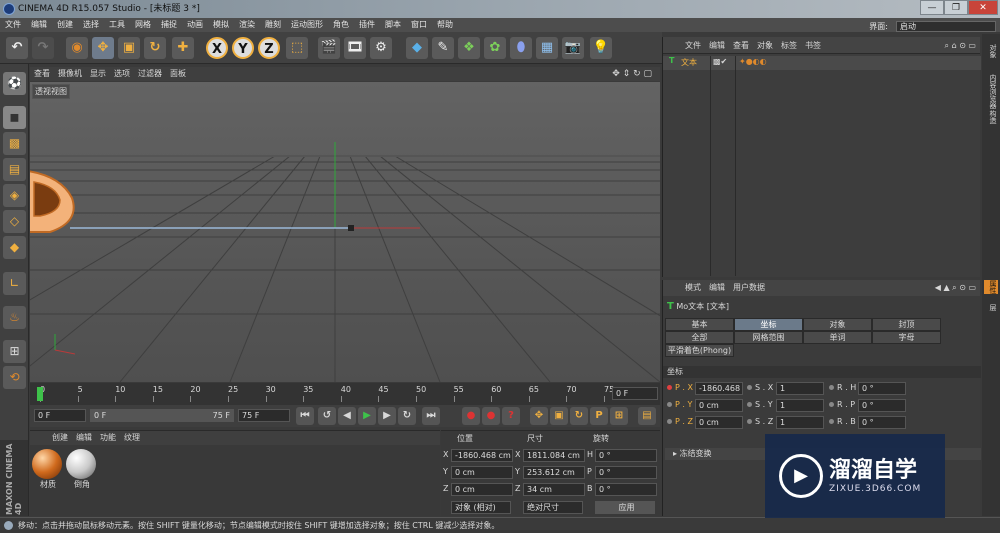 This screenshot has width=1000, height=533. What do you see at coordinates (14, 195) in the screenshot?
I see `points-mode-icon: ◈` at bounding box center [14, 195].